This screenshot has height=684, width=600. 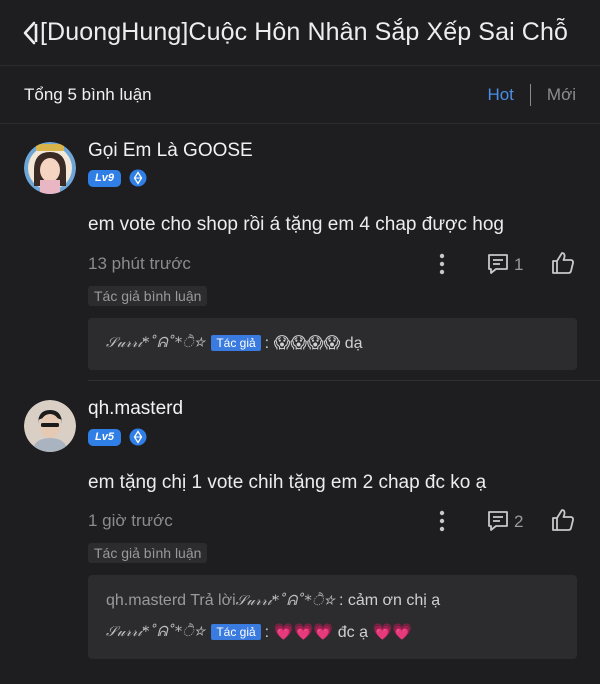 I want to click on sort-switch: Hot Mới, so click(x=531, y=94).